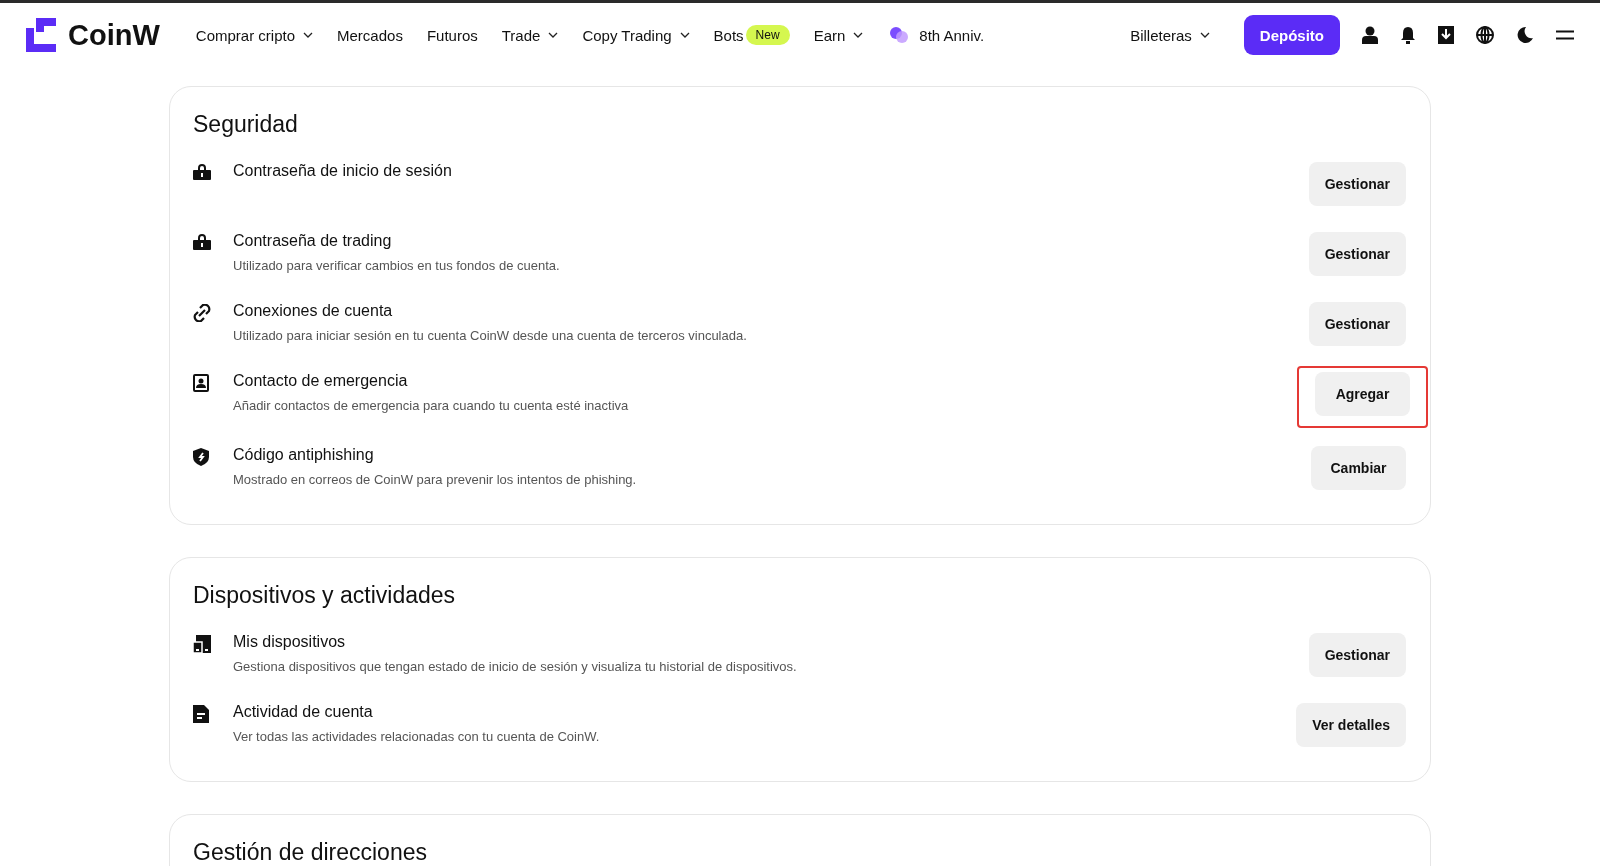 Image resolution: width=1600 pixels, height=866 pixels. What do you see at coordinates (246, 124) in the screenshot?
I see `section-title: Seguridad` at bounding box center [246, 124].